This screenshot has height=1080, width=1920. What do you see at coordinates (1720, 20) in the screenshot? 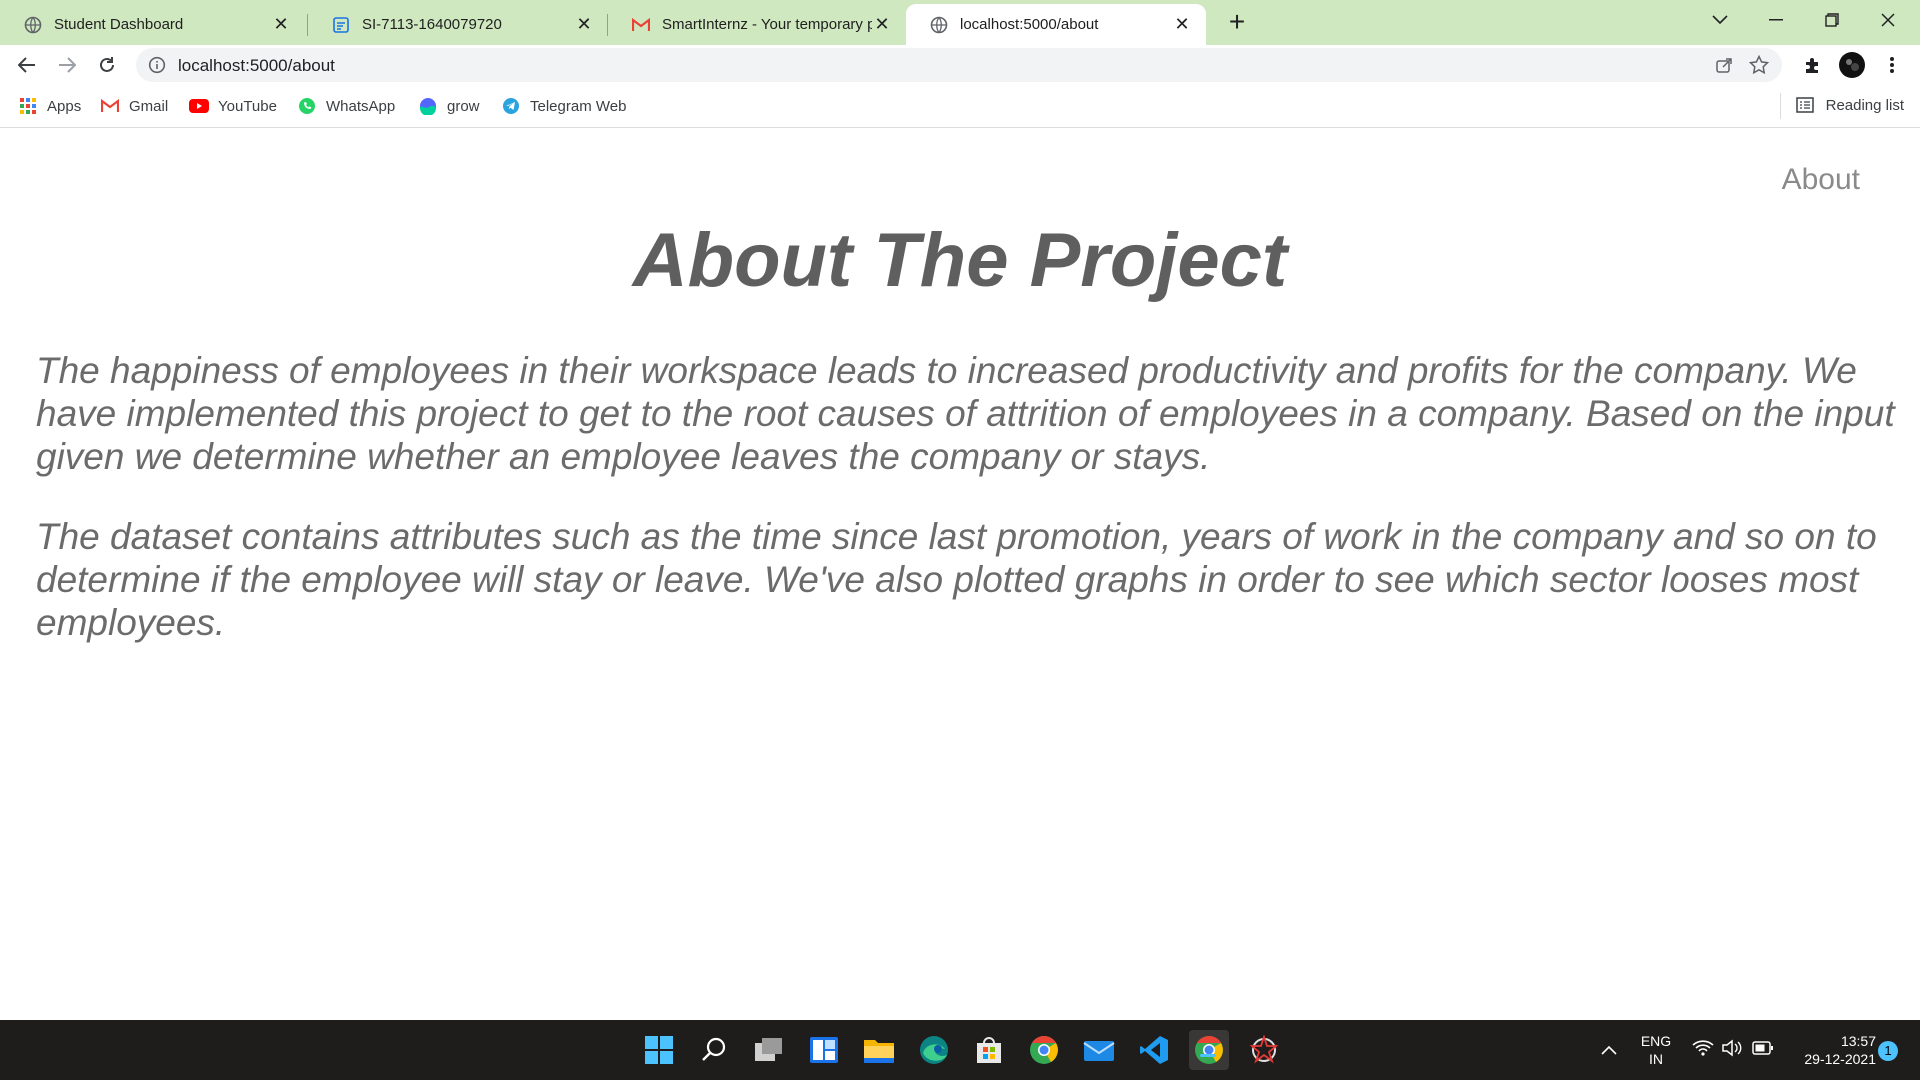
I see `chevron-down-icon` at bounding box center [1720, 20].